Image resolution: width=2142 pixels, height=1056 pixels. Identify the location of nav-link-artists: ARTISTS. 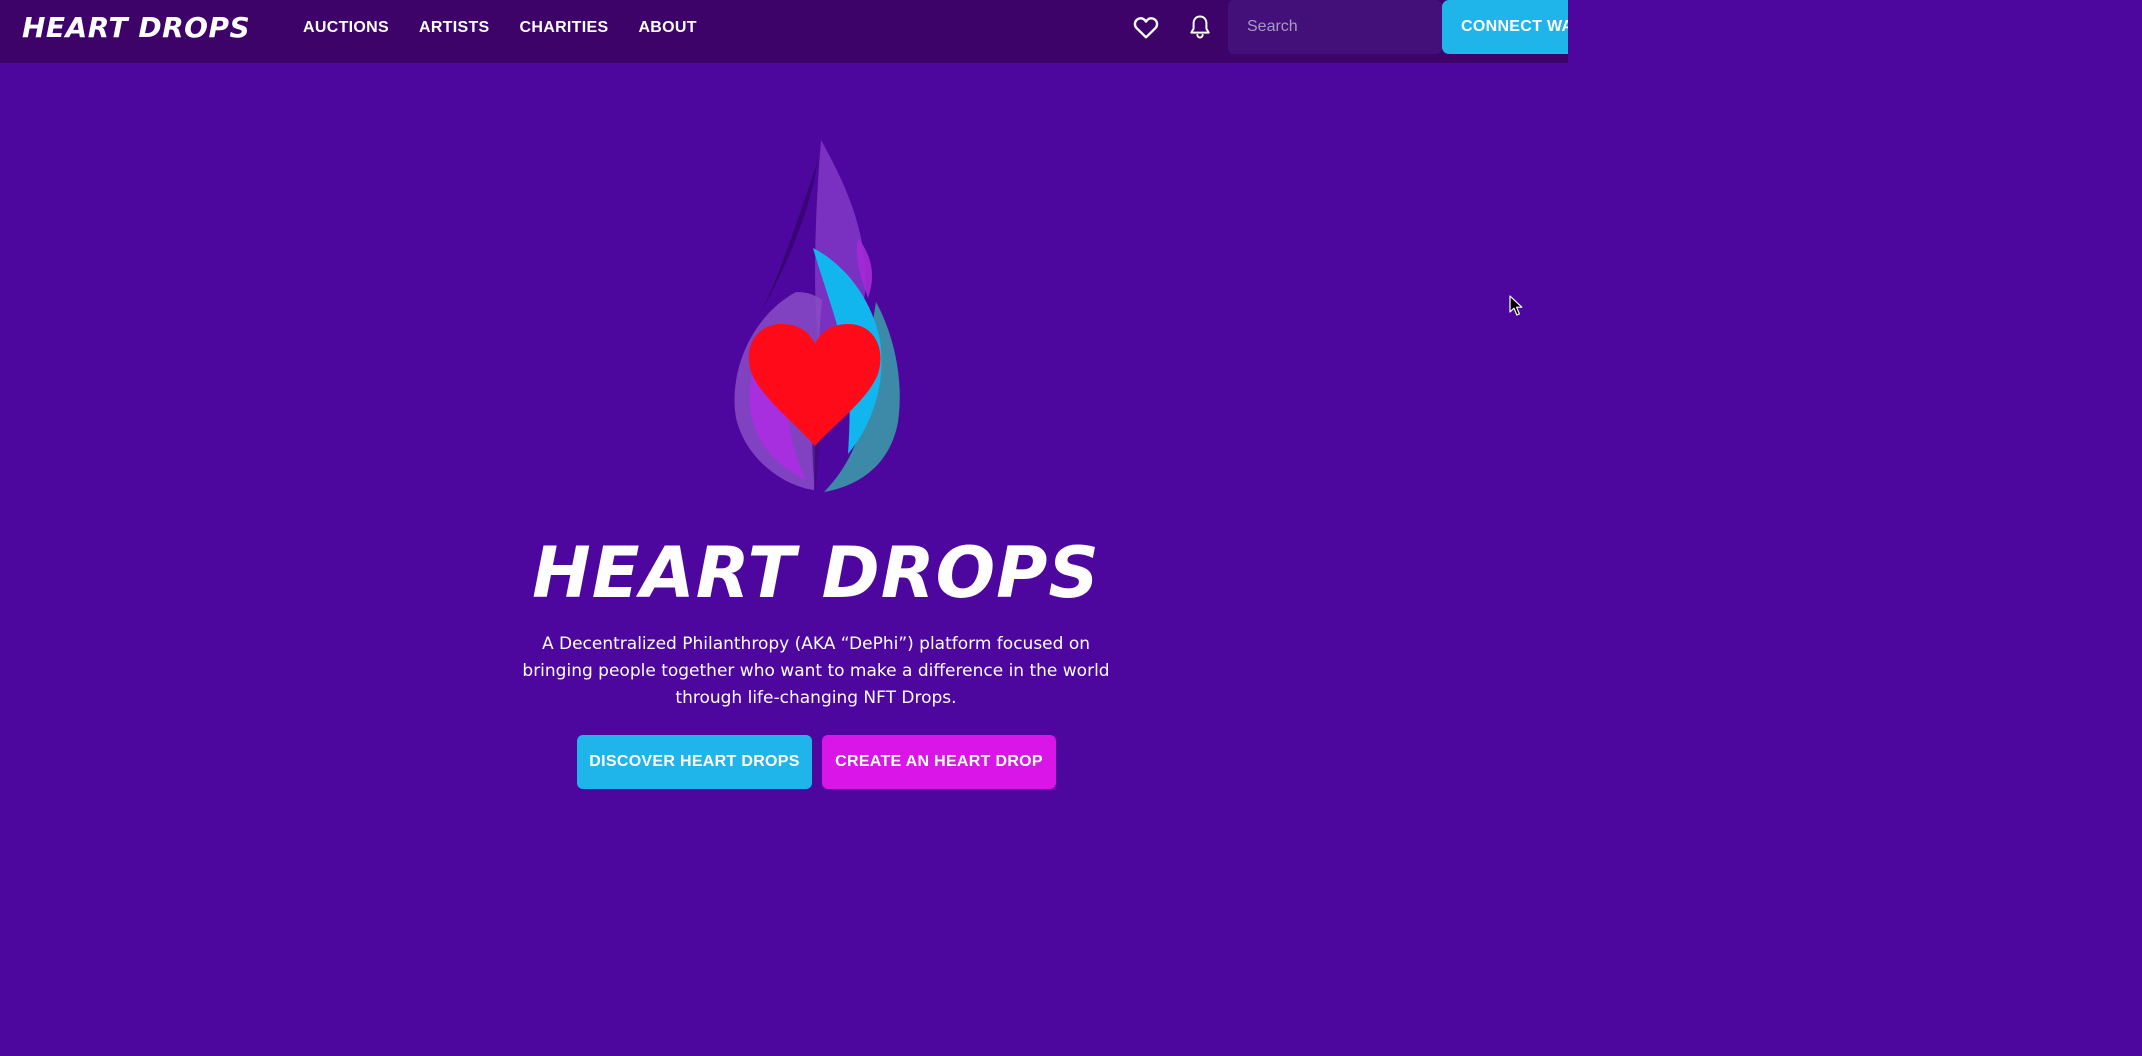
(454, 28).